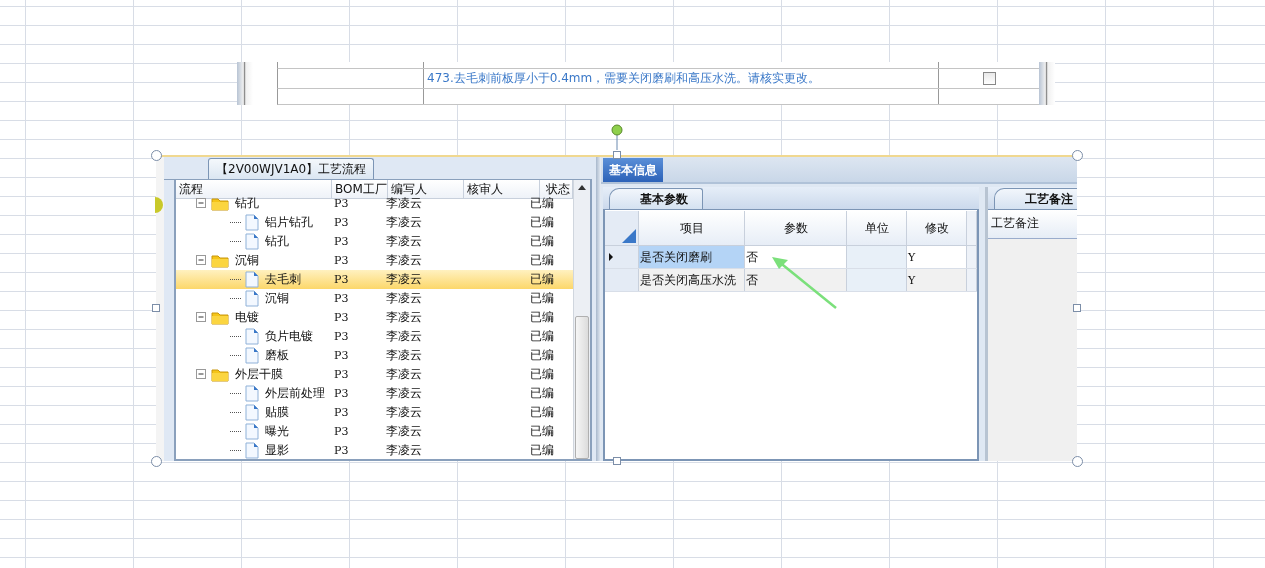 The height and width of the screenshot is (568, 1265). What do you see at coordinates (291, 168) in the screenshot?
I see `panel-title: 【2V00WJV1A0】工艺流程` at bounding box center [291, 168].